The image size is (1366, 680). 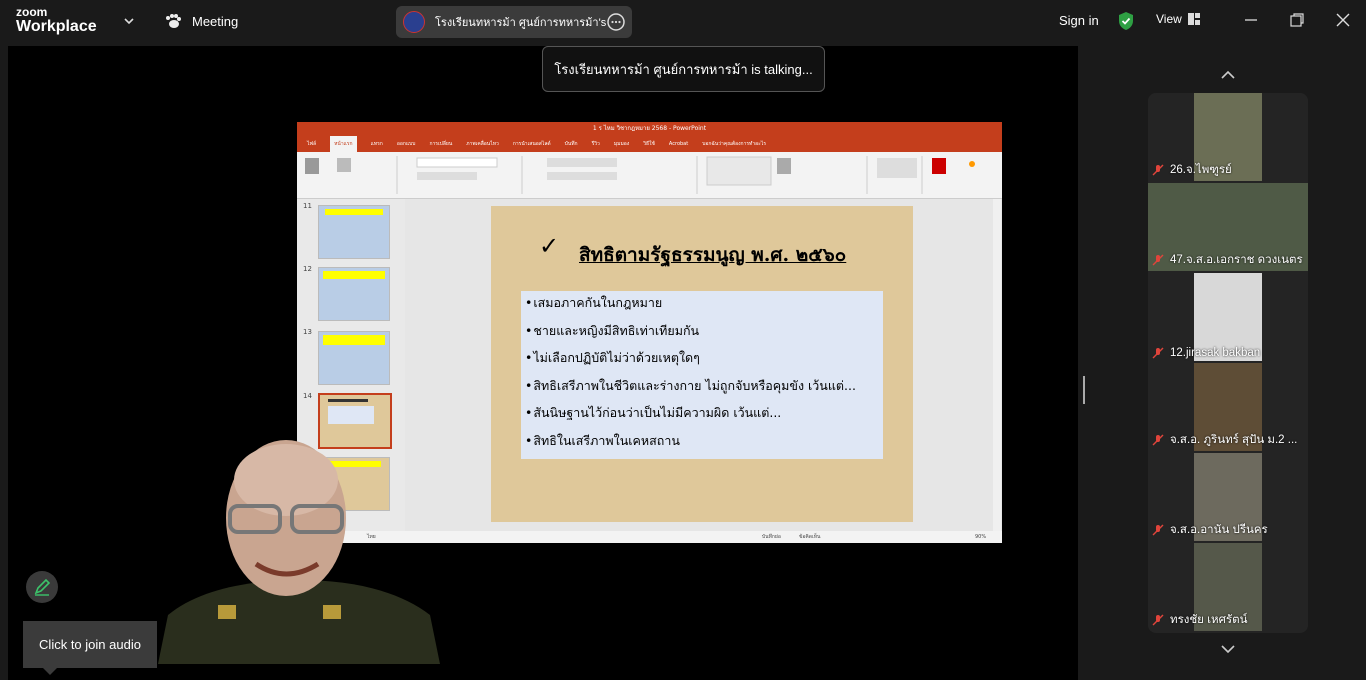 I want to click on participant-tile: 12.jirasak bakban, so click(x=1228, y=317).